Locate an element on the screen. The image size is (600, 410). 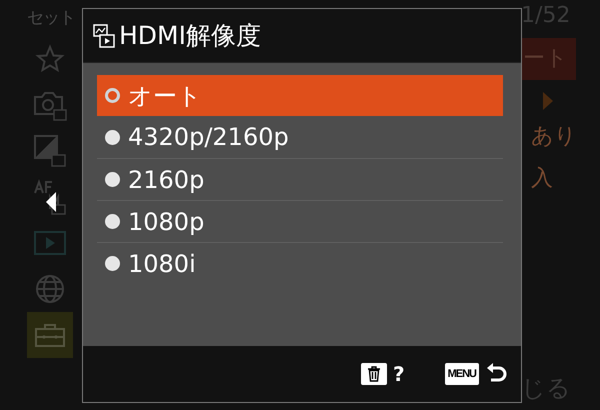
play-icon is located at coordinates (50, 243).